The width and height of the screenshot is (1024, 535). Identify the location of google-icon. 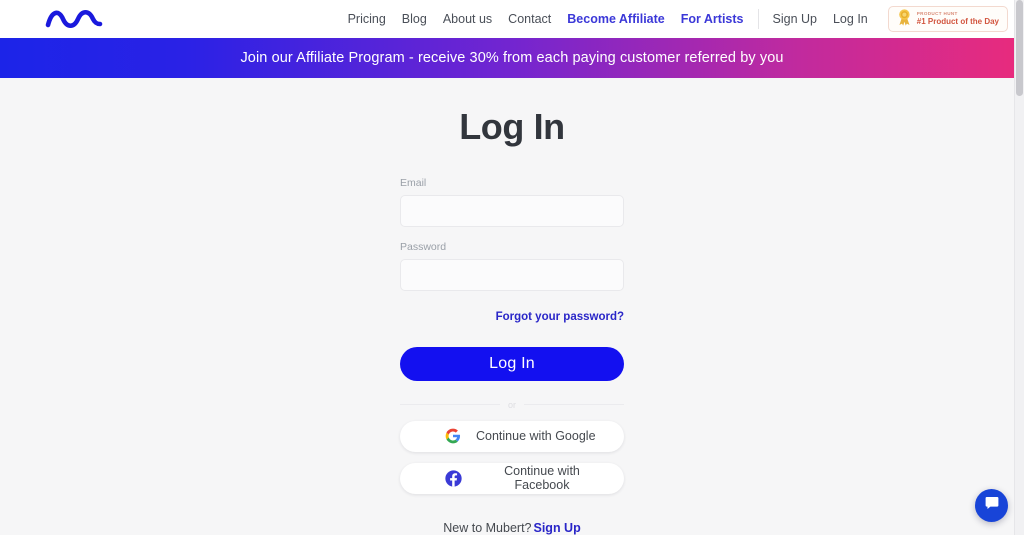
(453, 436).